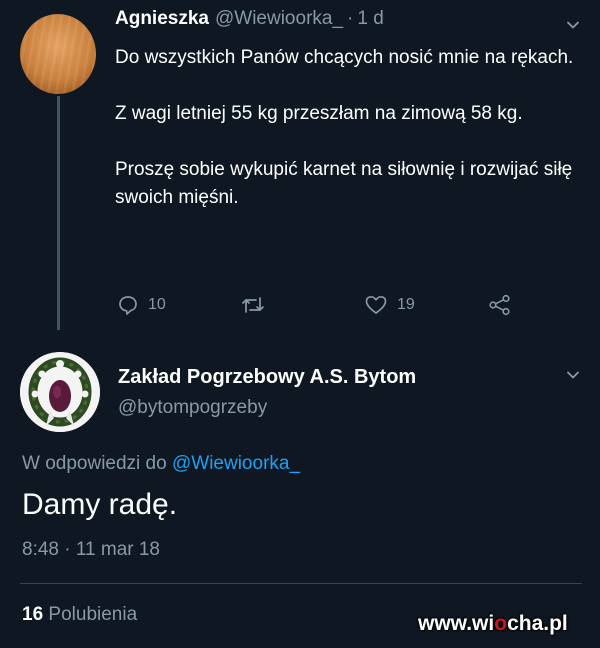 The width and height of the screenshot is (600, 648). I want to click on retweet-button, so click(257, 305).